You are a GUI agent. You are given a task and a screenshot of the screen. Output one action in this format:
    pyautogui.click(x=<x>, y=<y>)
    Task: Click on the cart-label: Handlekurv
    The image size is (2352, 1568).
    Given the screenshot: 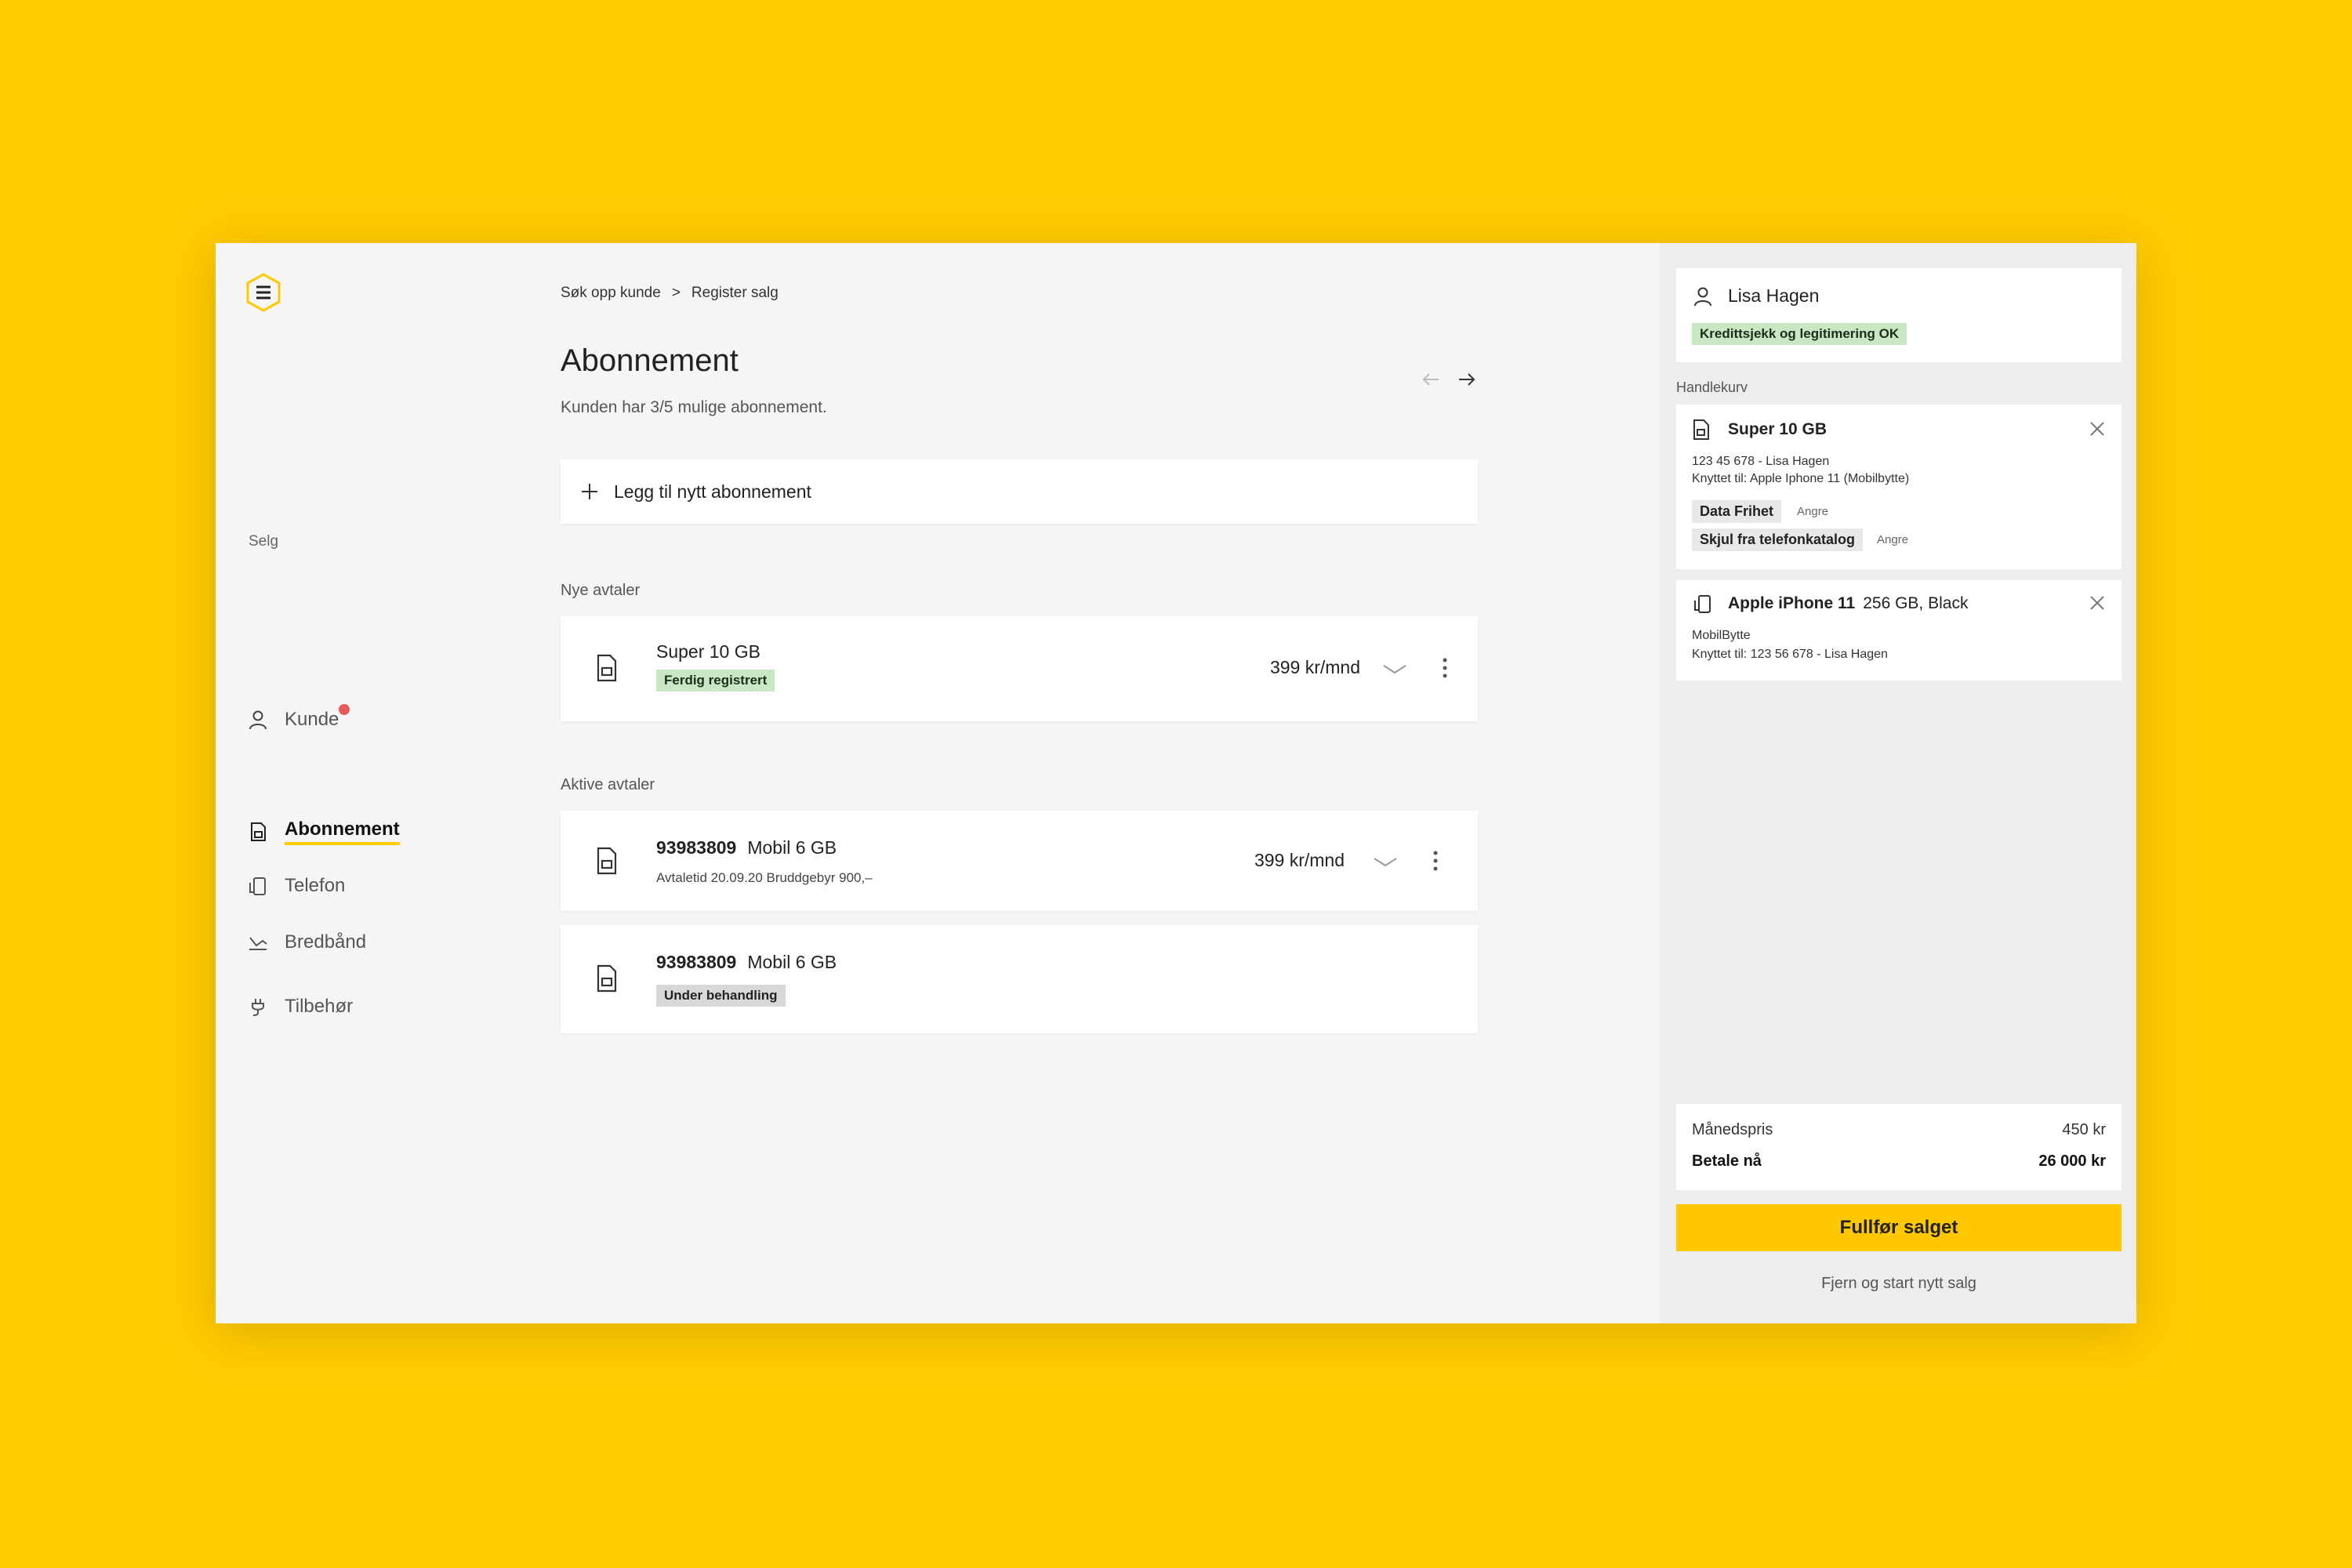 What is the action you would take?
    pyautogui.click(x=1712, y=387)
    